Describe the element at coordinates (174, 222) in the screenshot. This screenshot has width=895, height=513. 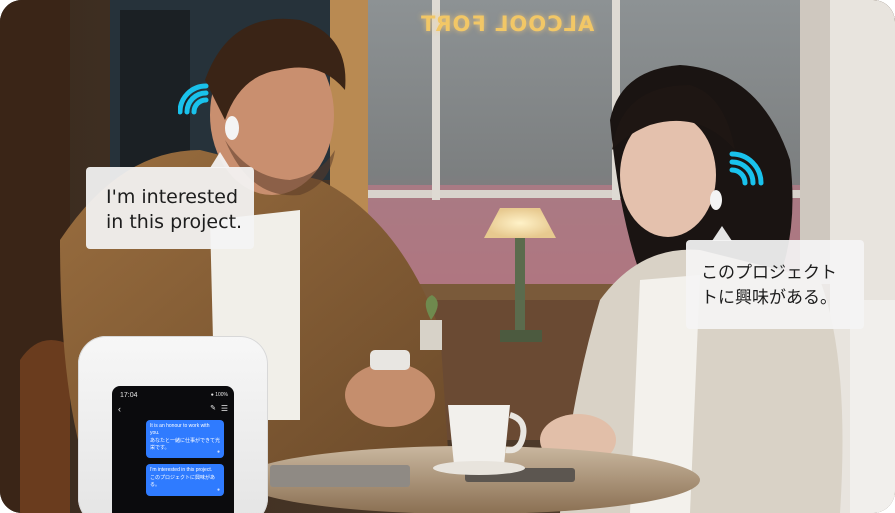
I see `english-line-2: in this project.` at that location.